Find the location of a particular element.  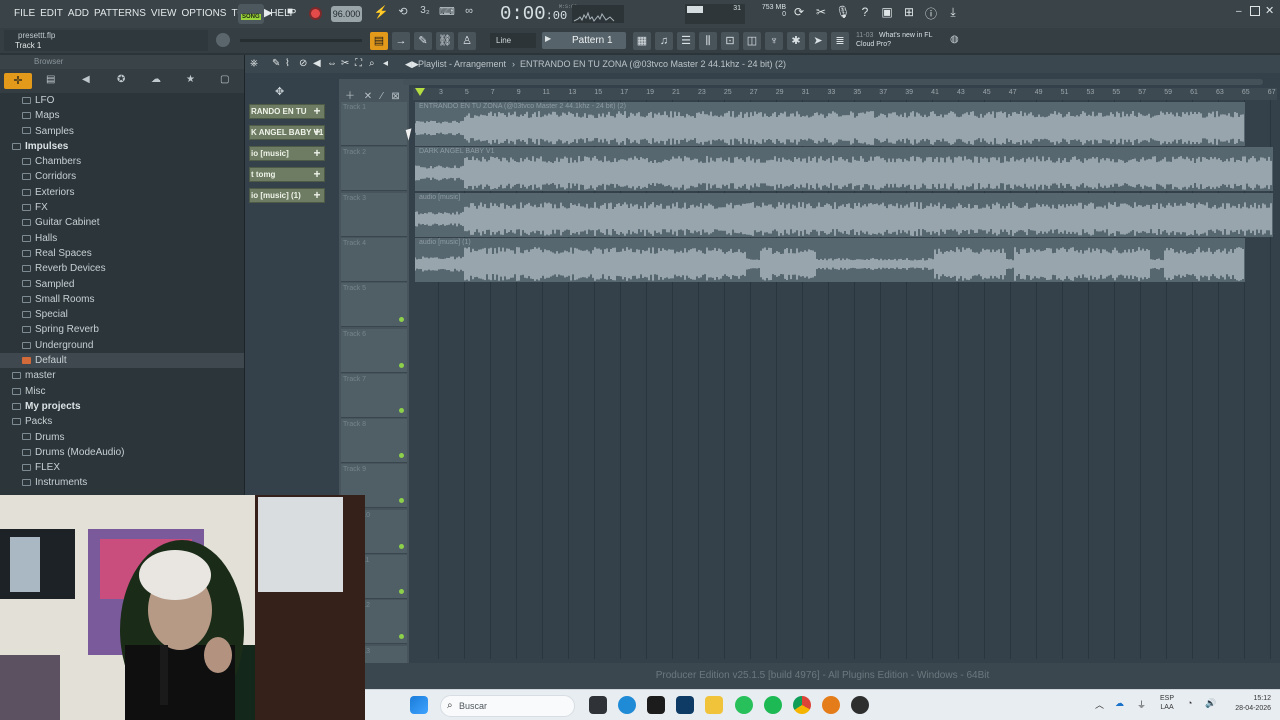

mixer-view-icon: ⫼ is located at coordinates (708, 41).